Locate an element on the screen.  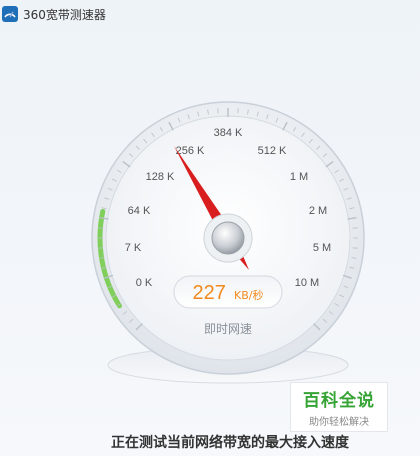
watermark-subtitle: 助你轻松解决 is located at coordinates (339, 422).